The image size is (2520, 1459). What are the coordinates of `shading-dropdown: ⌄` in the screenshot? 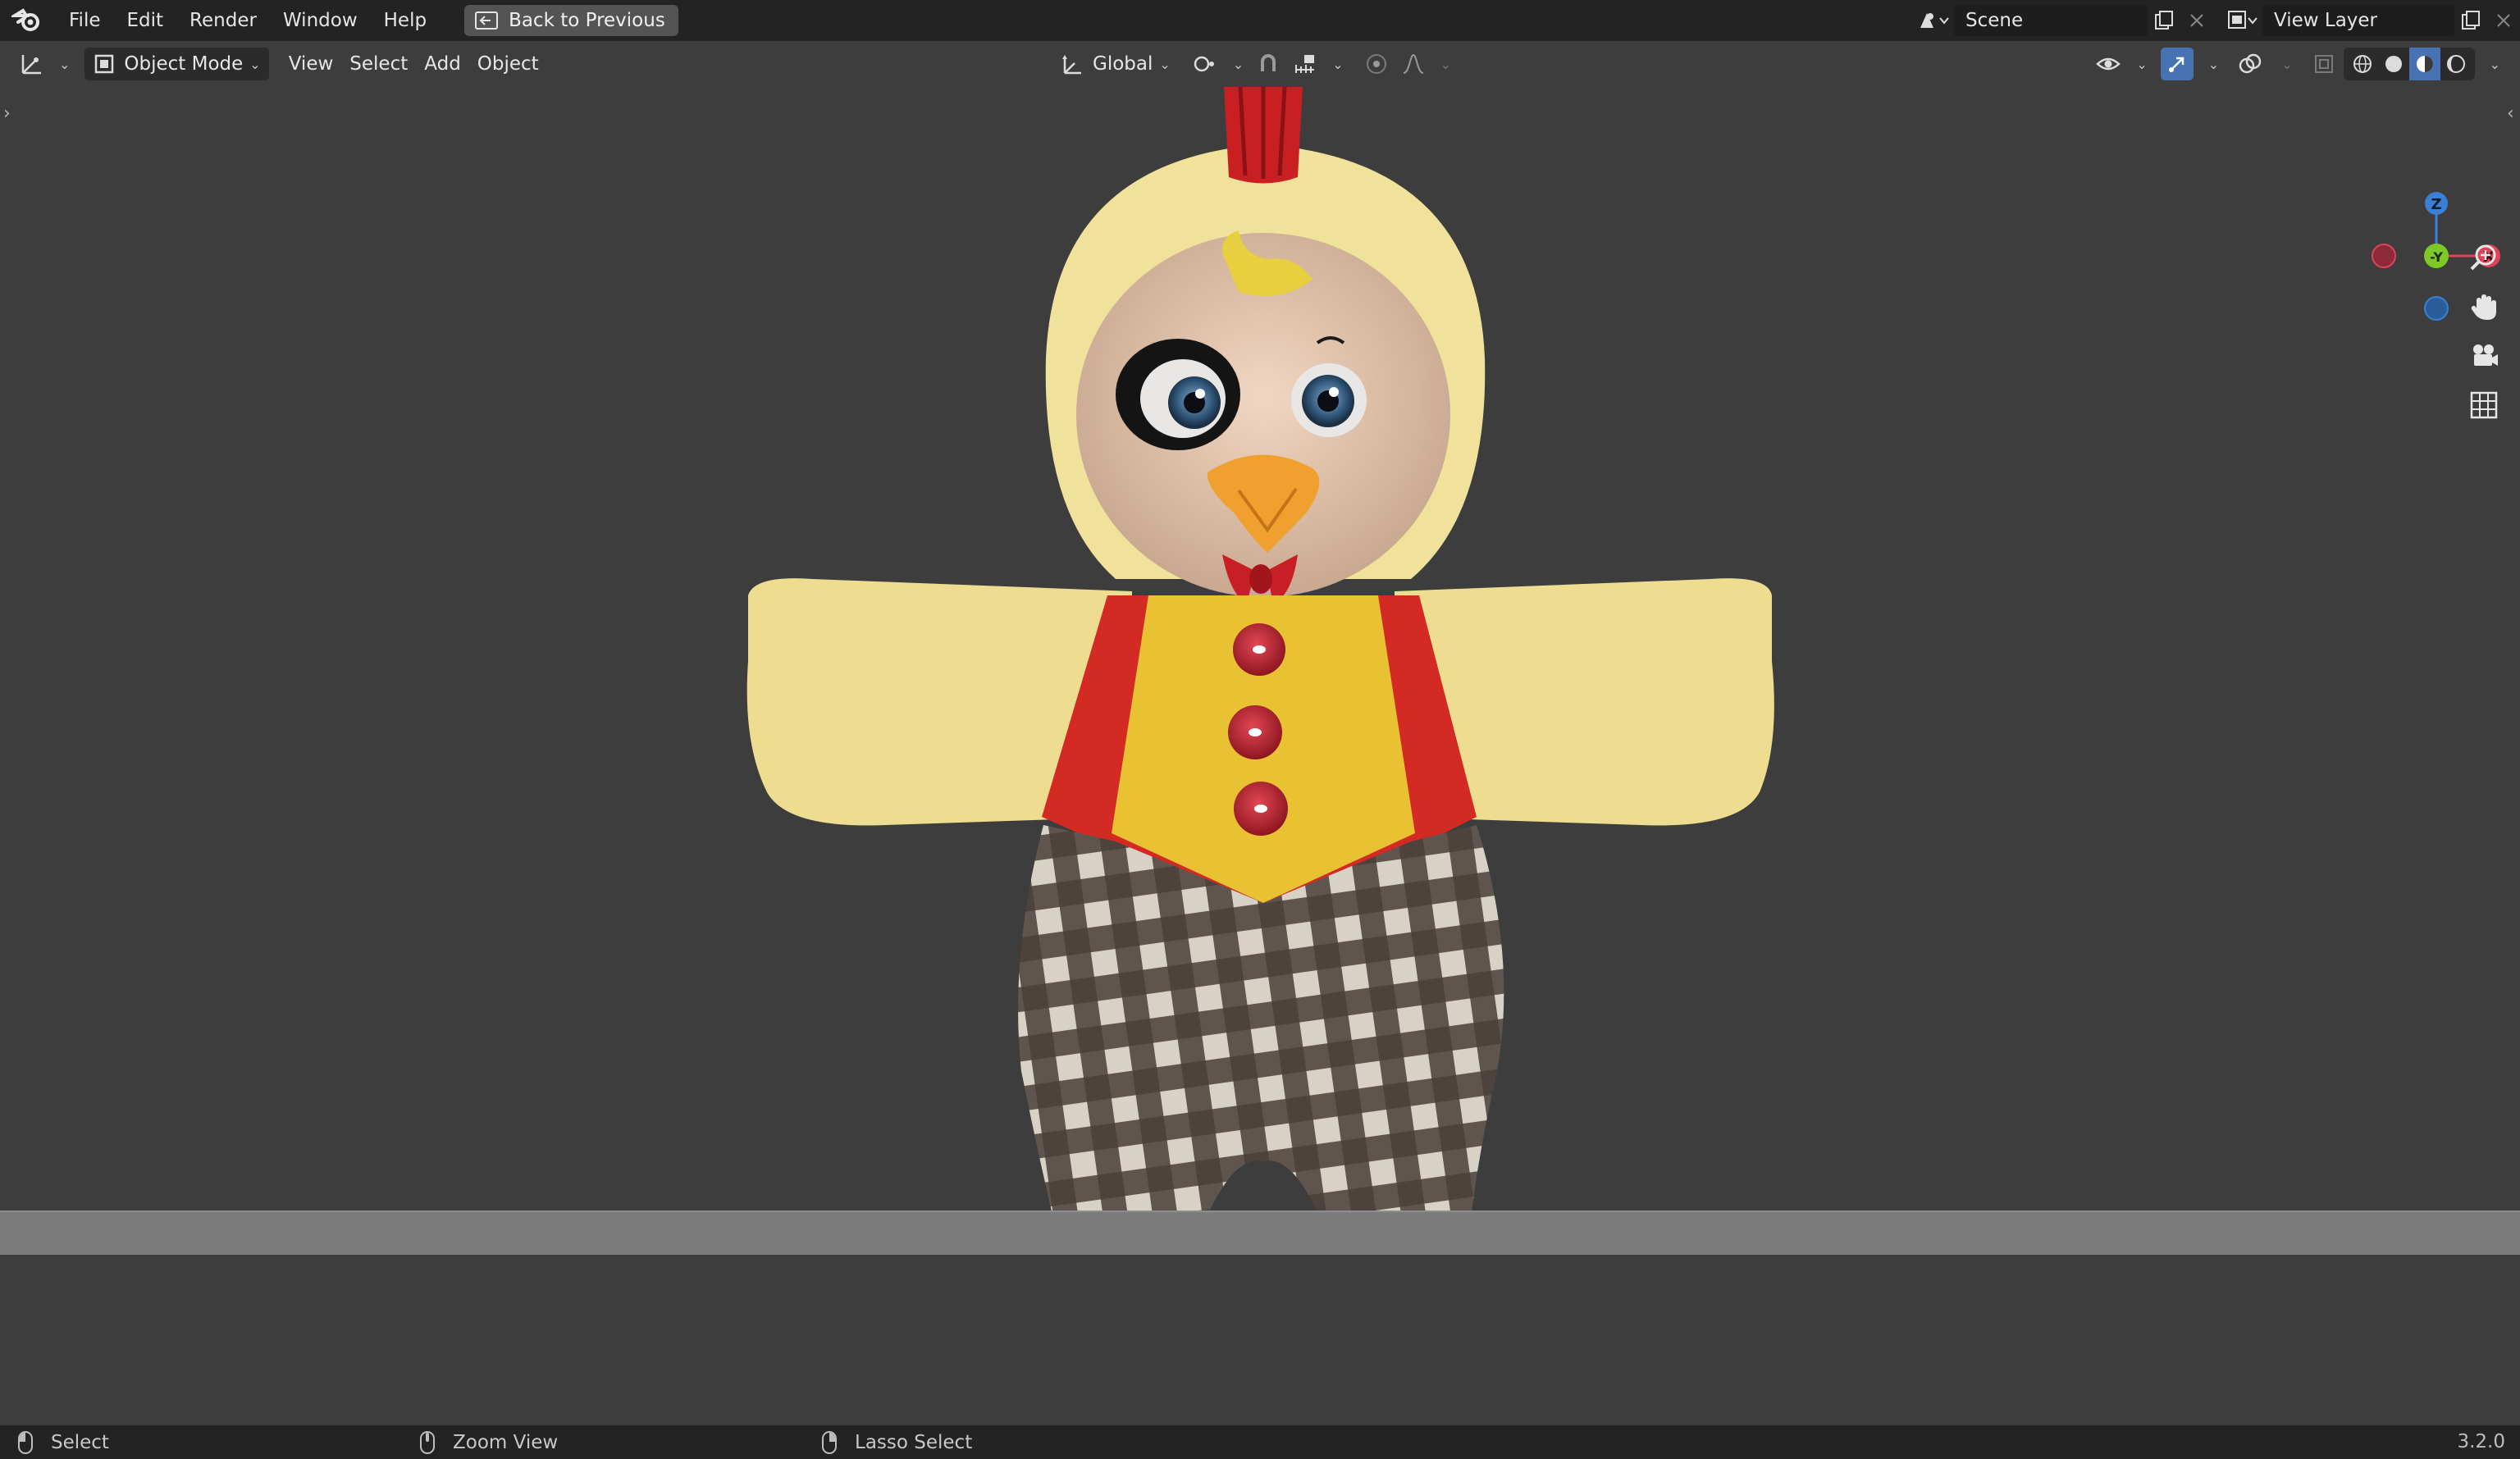 It's located at (2492, 64).